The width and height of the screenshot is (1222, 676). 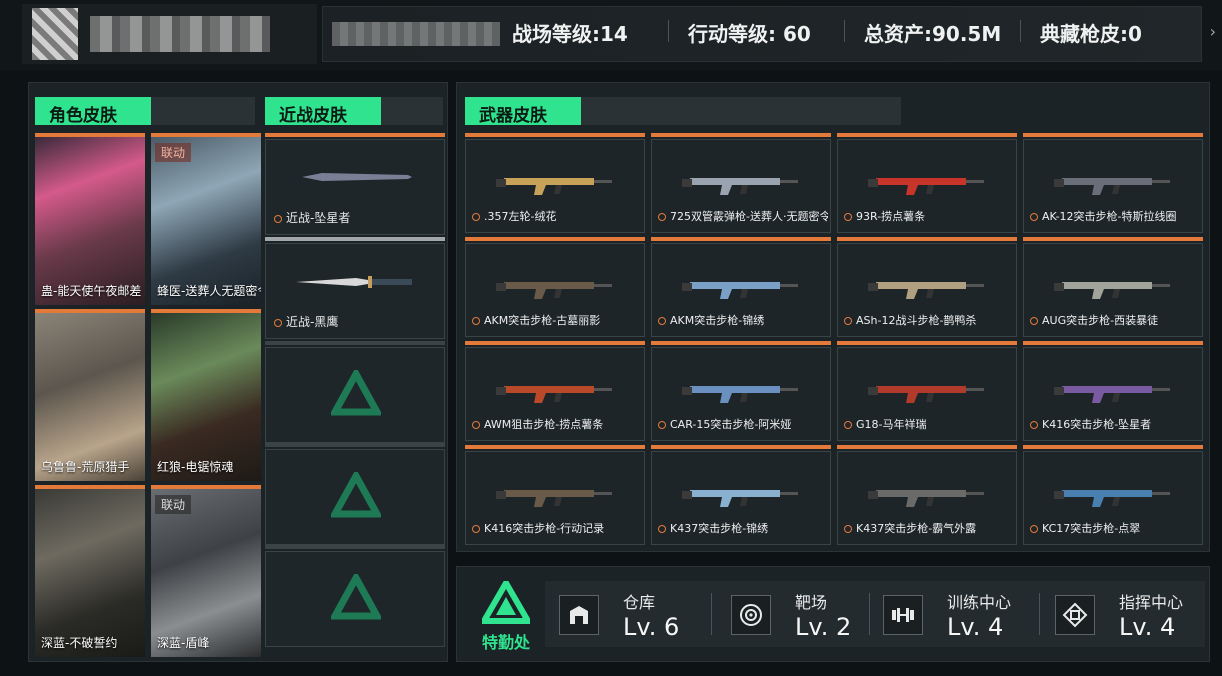 What do you see at coordinates (537, 424) in the screenshot?
I see `weapon-label: AWM狙击步枪-捞点薯条` at bounding box center [537, 424].